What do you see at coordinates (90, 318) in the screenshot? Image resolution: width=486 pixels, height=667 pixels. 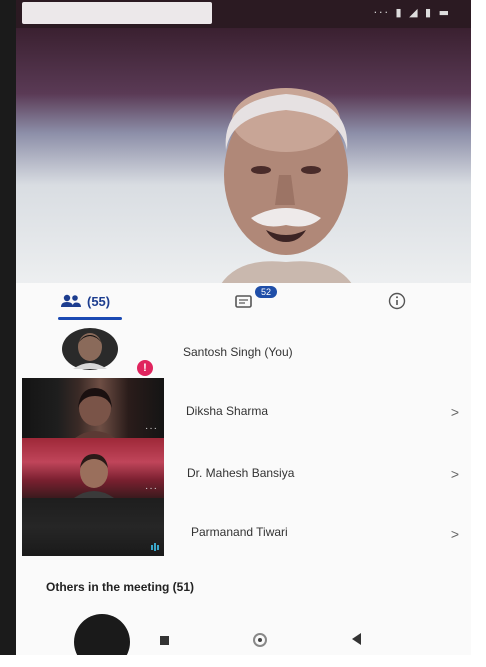 I see `active-tab-indicator` at bounding box center [90, 318].